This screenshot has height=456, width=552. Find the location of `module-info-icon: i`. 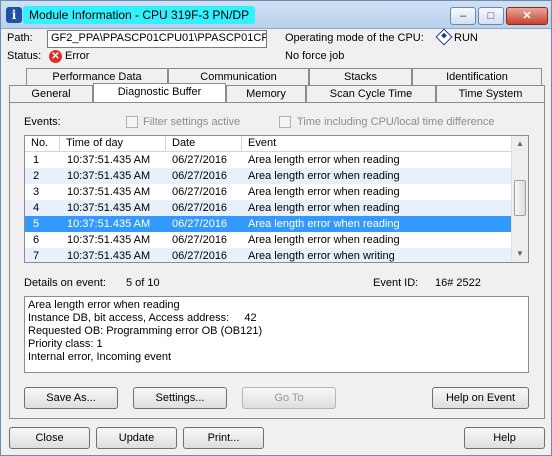

module-info-icon: i is located at coordinates (14, 15).